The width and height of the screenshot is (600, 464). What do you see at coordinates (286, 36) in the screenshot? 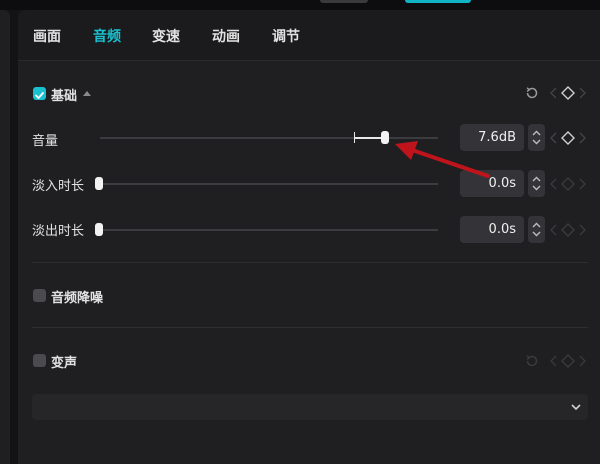
I see `tab-adjust: 调节` at bounding box center [286, 36].